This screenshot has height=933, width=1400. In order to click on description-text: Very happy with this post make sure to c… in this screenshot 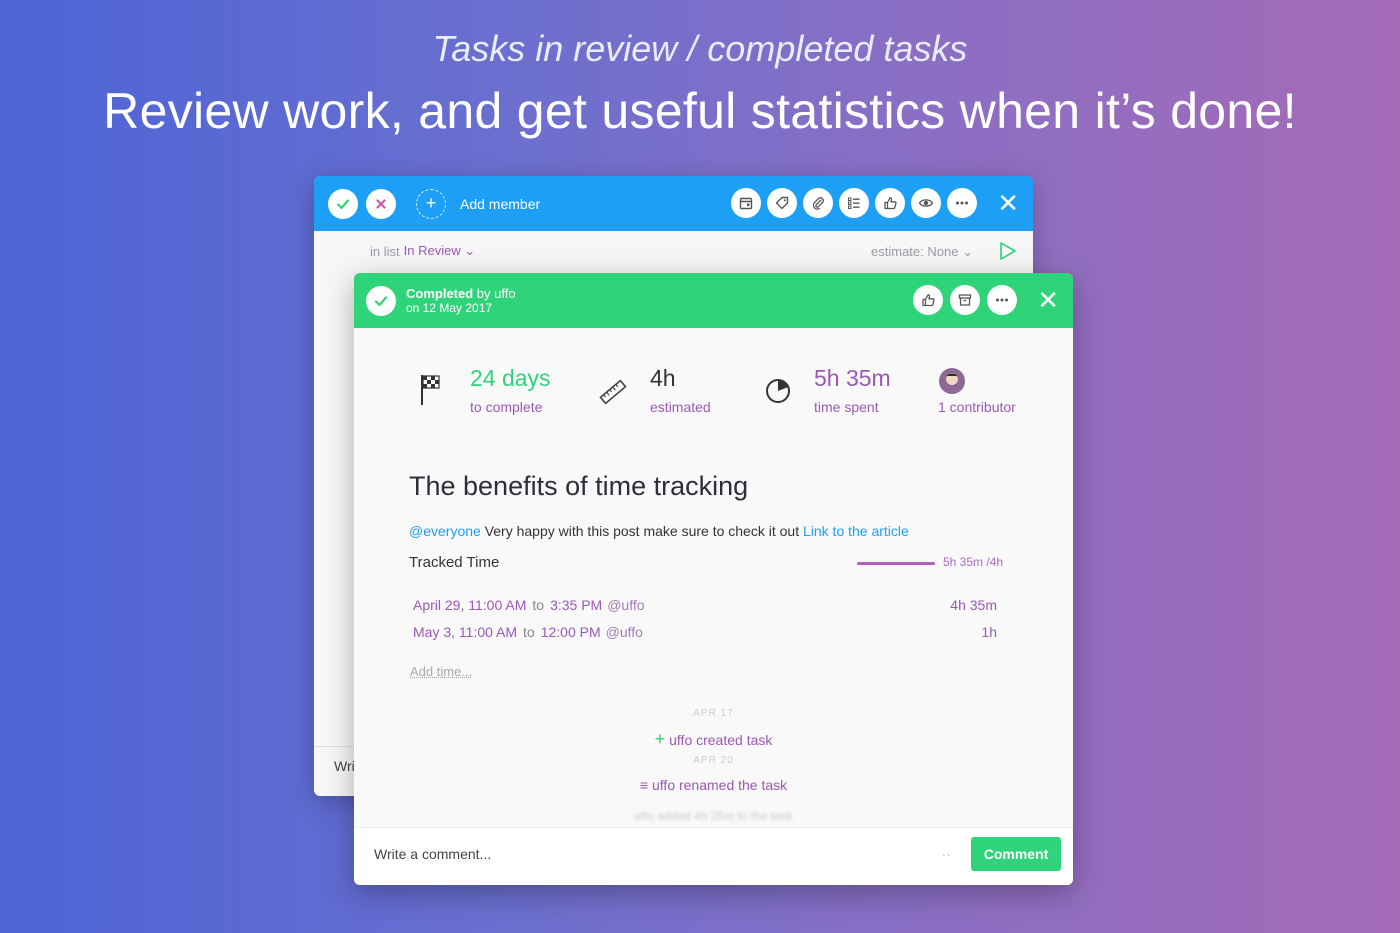, I will do `click(642, 531)`.